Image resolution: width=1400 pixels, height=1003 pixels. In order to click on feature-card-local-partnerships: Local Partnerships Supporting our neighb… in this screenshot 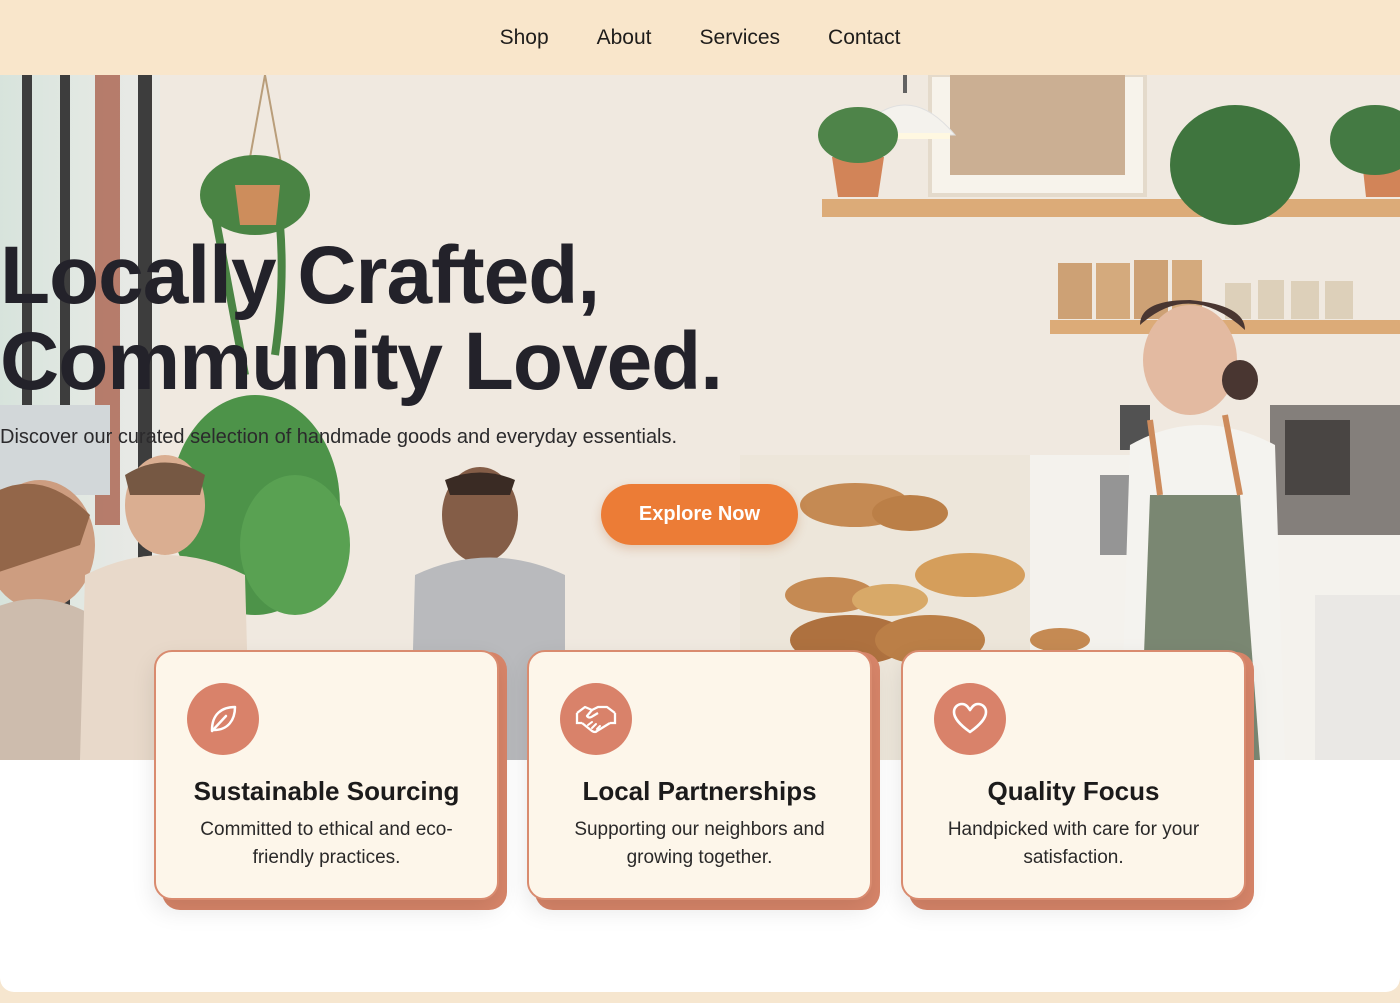, I will do `click(699, 775)`.